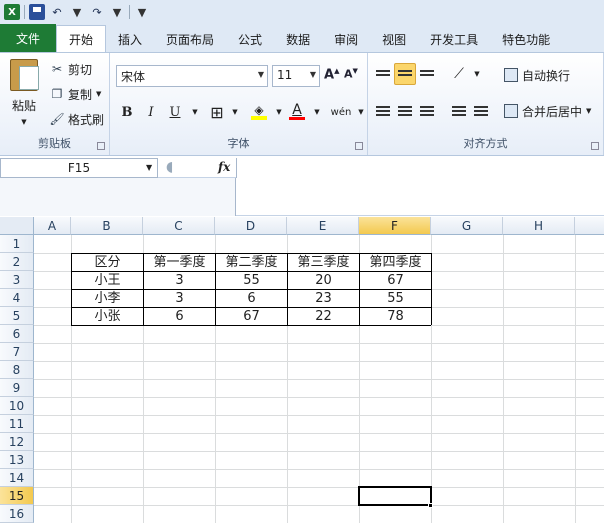  I want to click on column-header-f: F, so click(395, 226).